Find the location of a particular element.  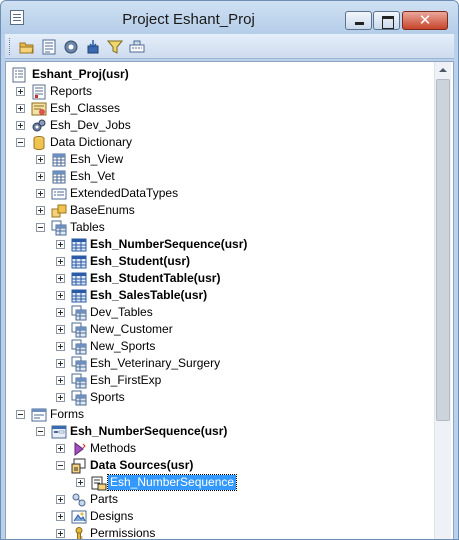

tree-node-esh-classes: Esh_Classes is located at coordinates (216, 108).